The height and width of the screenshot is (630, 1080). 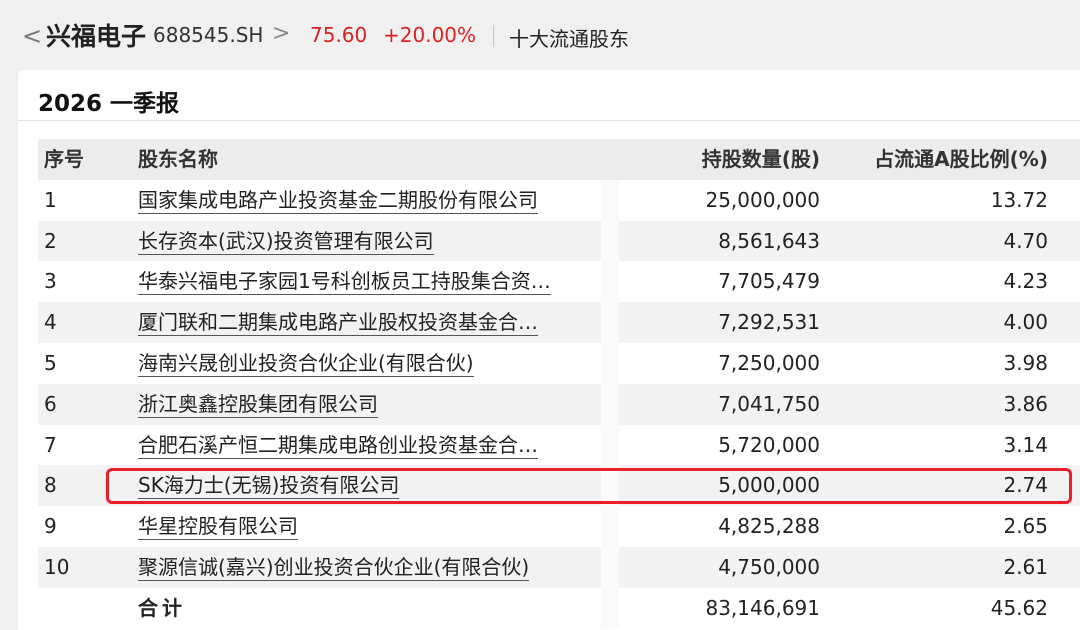 What do you see at coordinates (109, 104) in the screenshot?
I see `report-period-title: 2026 一季报` at bounding box center [109, 104].